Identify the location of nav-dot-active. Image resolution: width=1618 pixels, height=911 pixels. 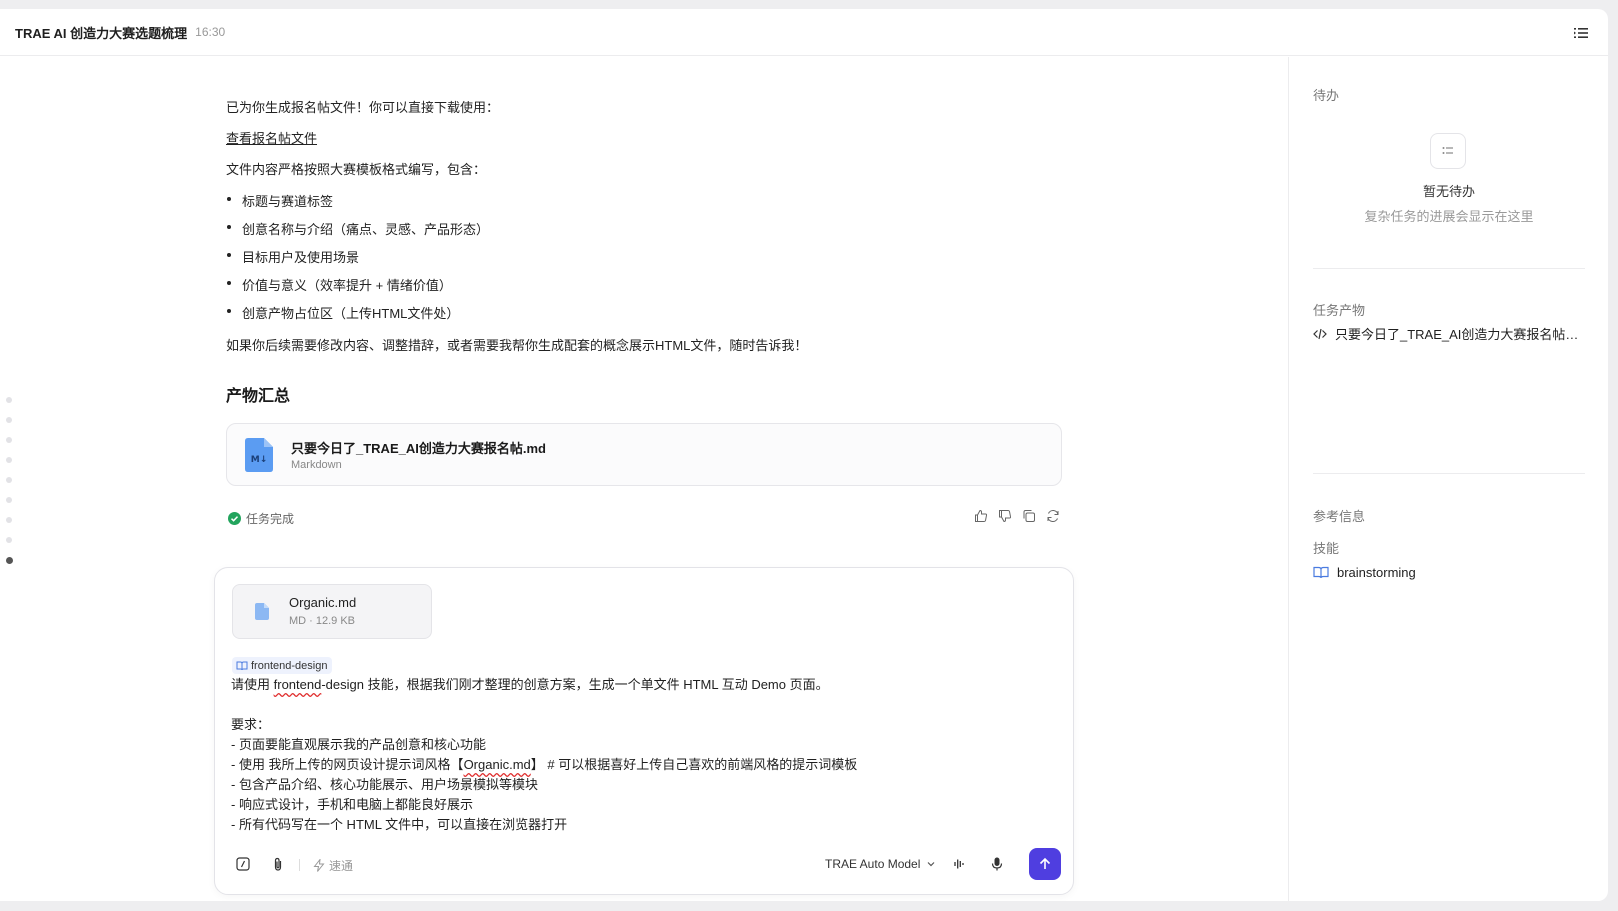
(9, 560).